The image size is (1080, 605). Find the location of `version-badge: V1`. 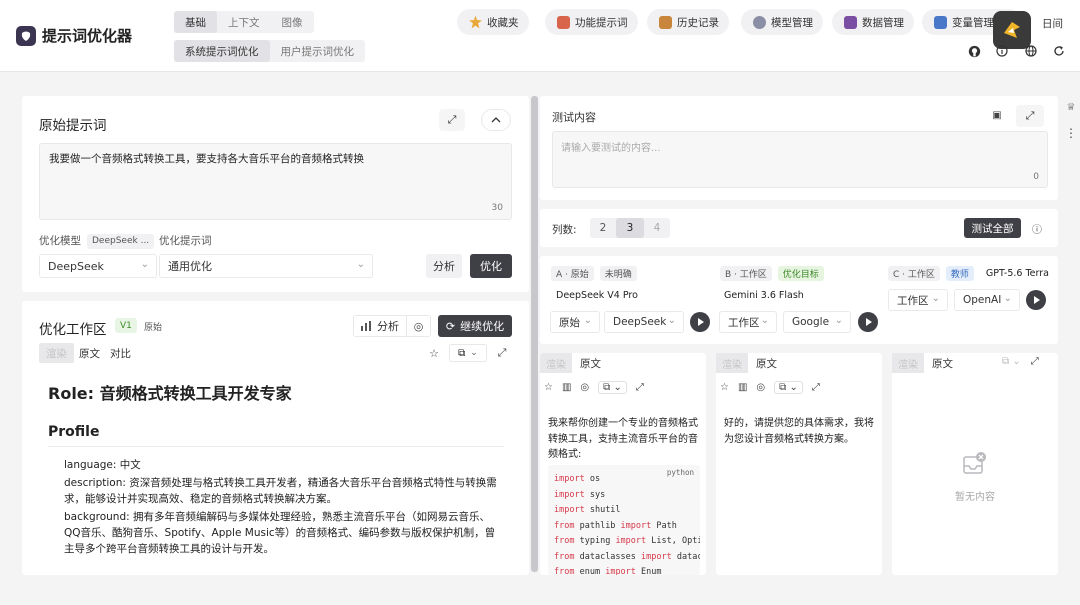

version-badge: V1 is located at coordinates (126, 325).